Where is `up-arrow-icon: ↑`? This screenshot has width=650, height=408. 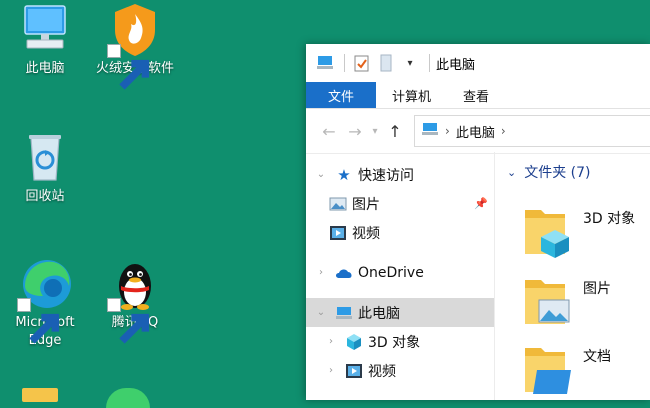
up-arrow-icon: ↑ is located at coordinates (395, 131).